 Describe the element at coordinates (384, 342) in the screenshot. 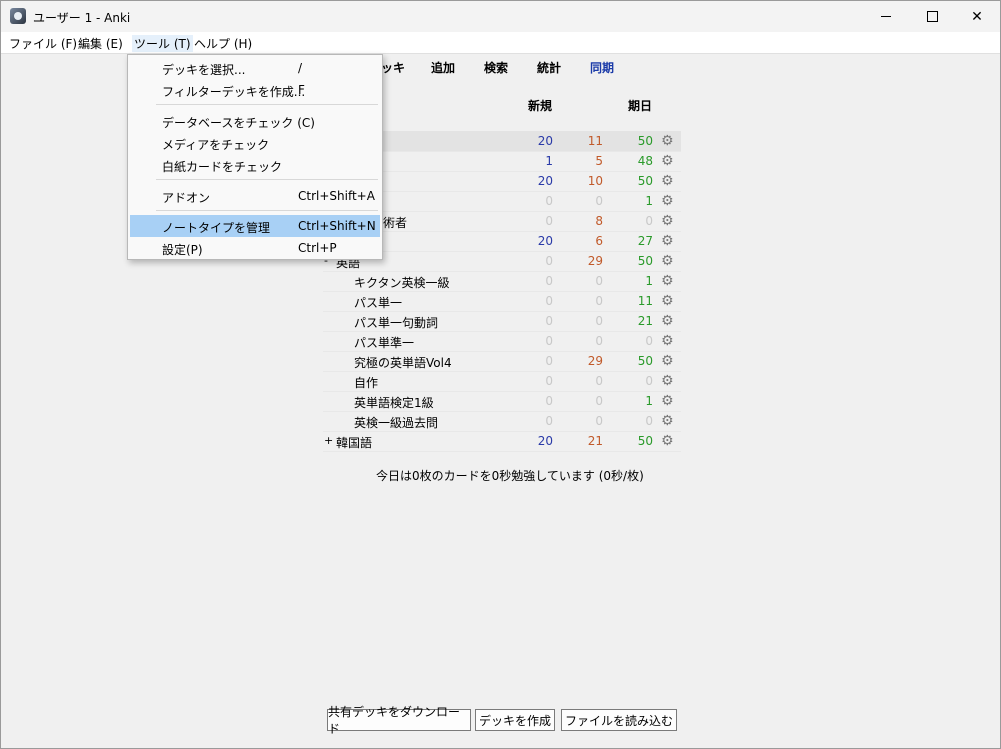

I see `deck-name: パス単準一` at that location.